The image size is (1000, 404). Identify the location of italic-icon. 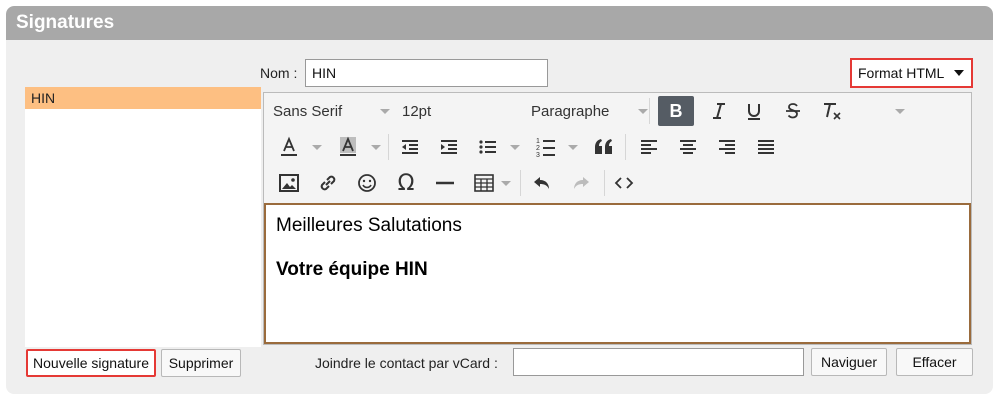
(719, 111).